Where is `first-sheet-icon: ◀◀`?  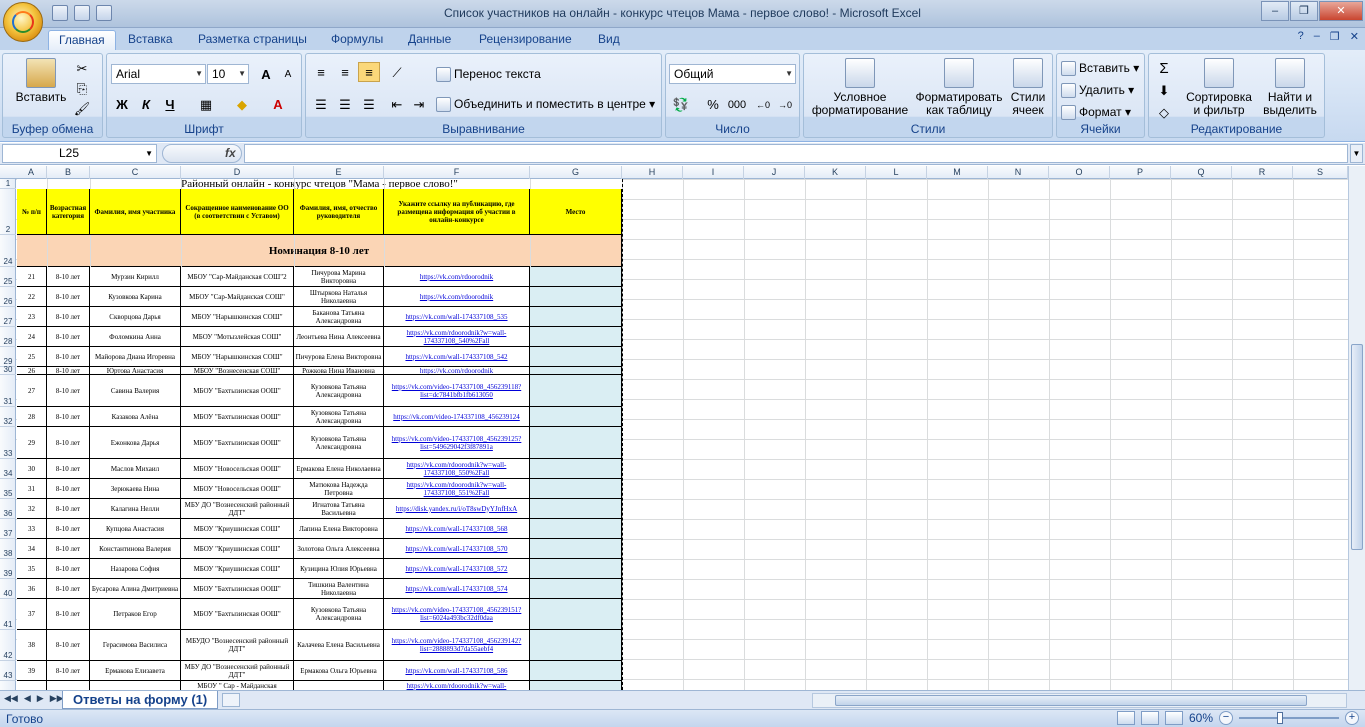
first-sheet-icon: ◀◀ is located at coordinates (11, 698).